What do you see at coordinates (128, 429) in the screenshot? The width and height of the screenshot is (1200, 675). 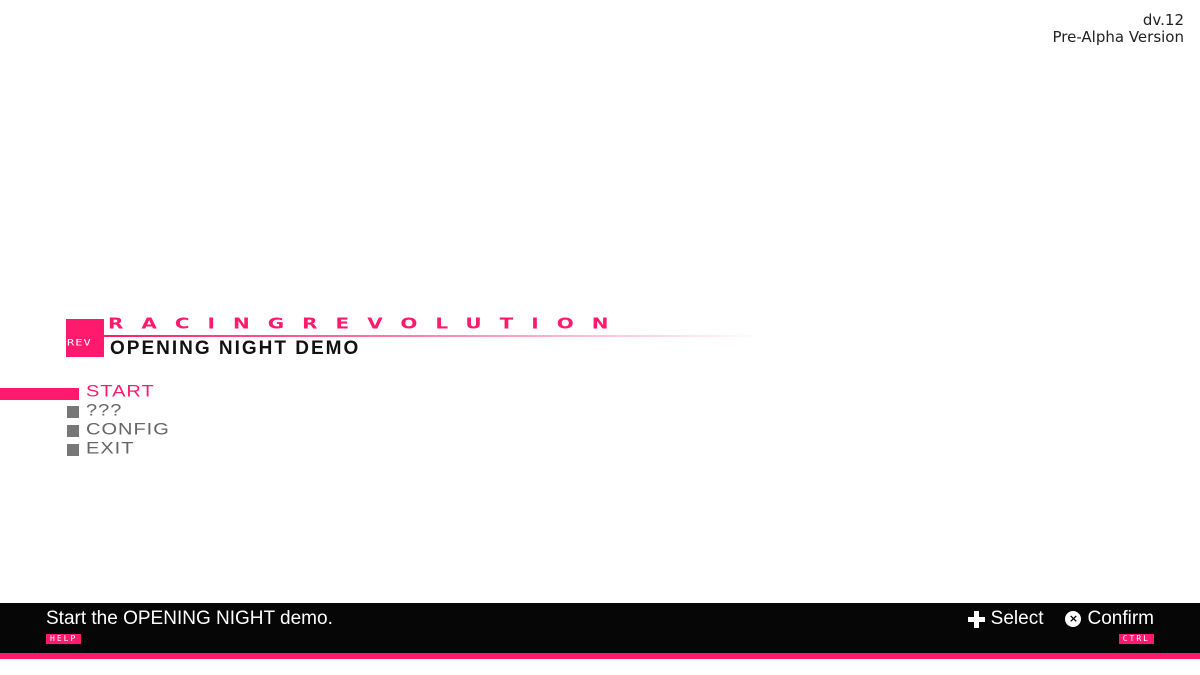 I see `menu-item-label: CONFIG` at bounding box center [128, 429].